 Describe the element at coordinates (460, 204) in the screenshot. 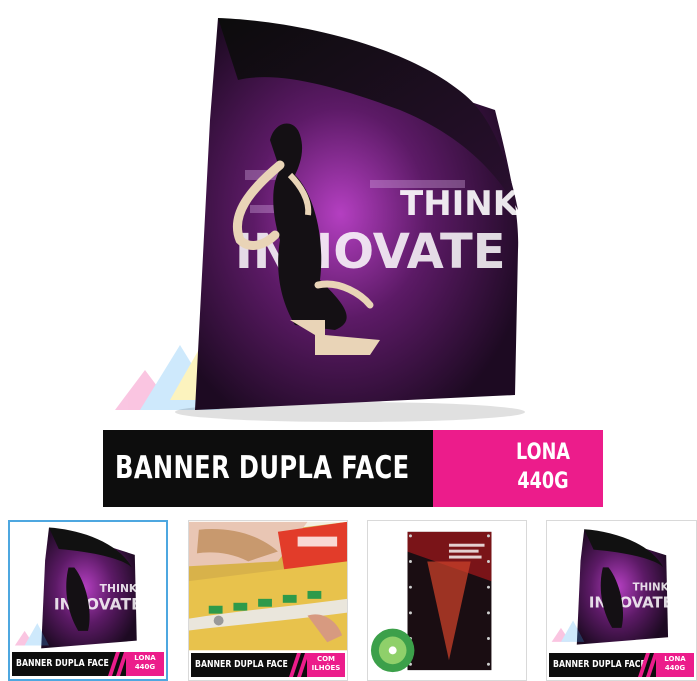

I see `art-think-text: THINK` at that location.